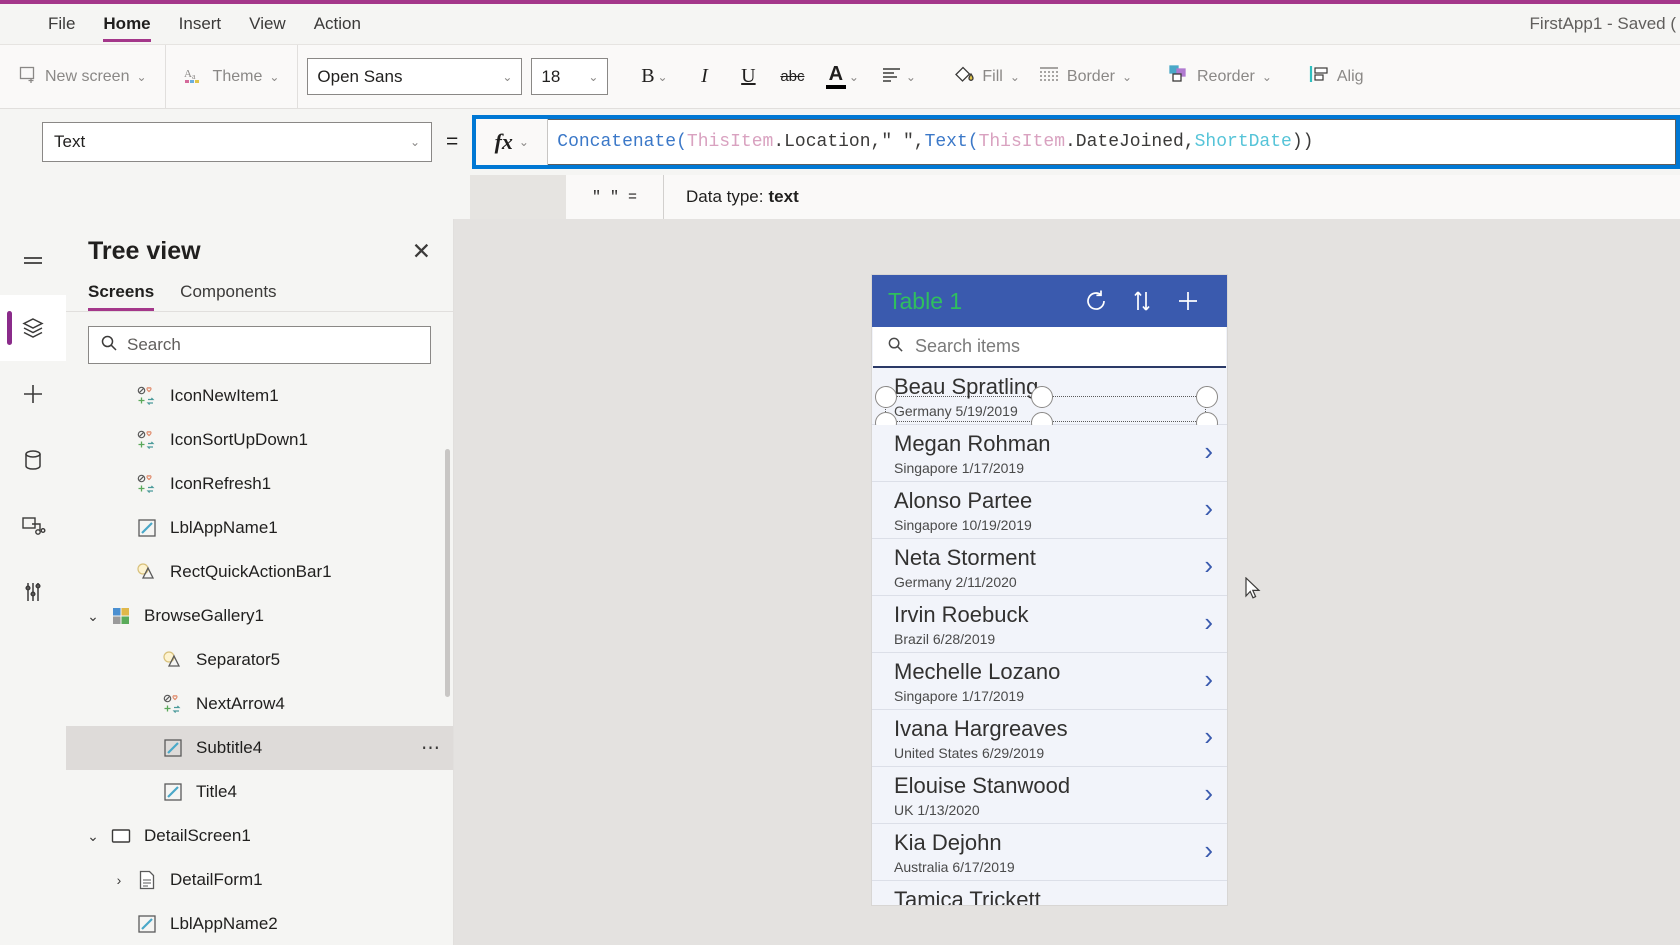 The height and width of the screenshot is (945, 1680). What do you see at coordinates (415, 76) in the screenshot?
I see `font-family-select: Open Sans ⌄` at bounding box center [415, 76].